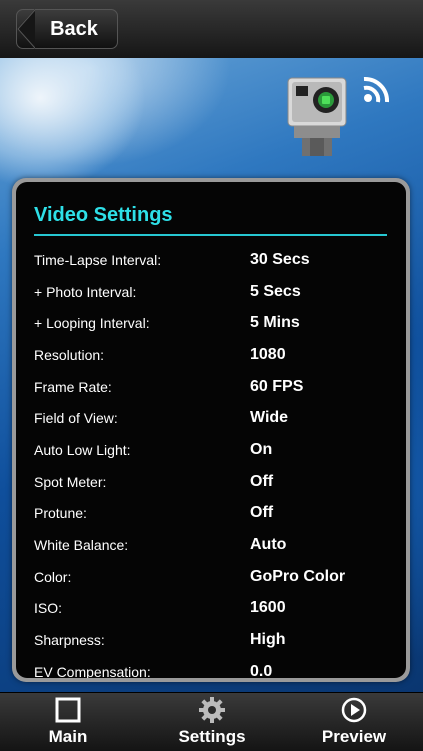 The height and width of the screenshot is (751, 423). What do you see at coordinates (214, 514) in the screenshot?
I see `setting-row-protune: Protune: Off` at bounding box center [214, 514].